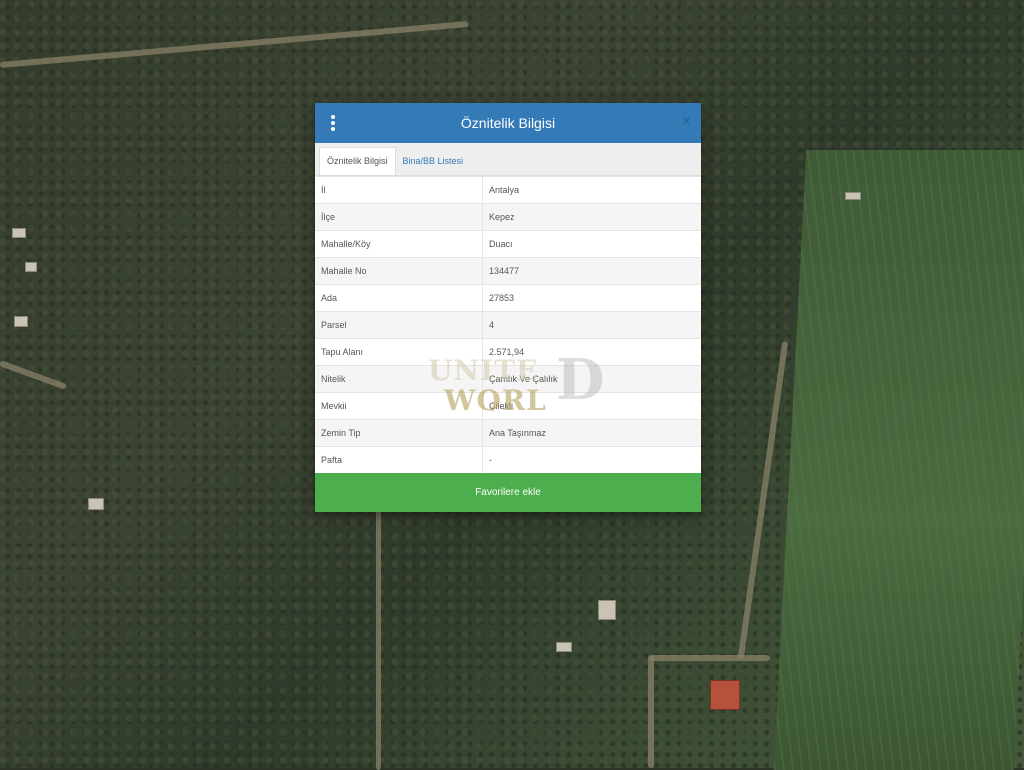 The image size is (1024, 770). What do you see at coordinates (399, 325) in the screenshot?
I see `row-key: Parsel` at bounding box center [399, 325].